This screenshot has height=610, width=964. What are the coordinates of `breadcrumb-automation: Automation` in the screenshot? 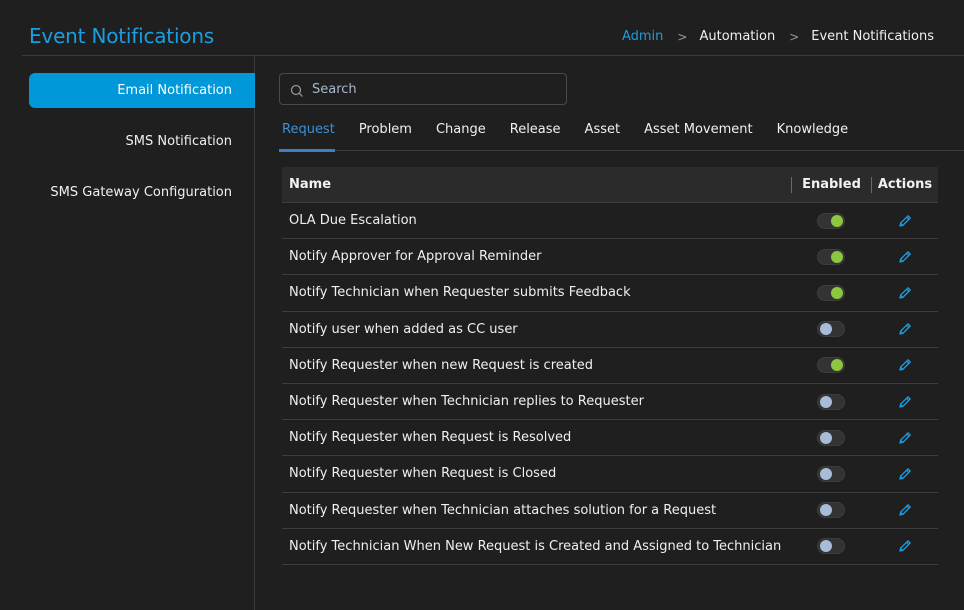 It's located at (737, 36).